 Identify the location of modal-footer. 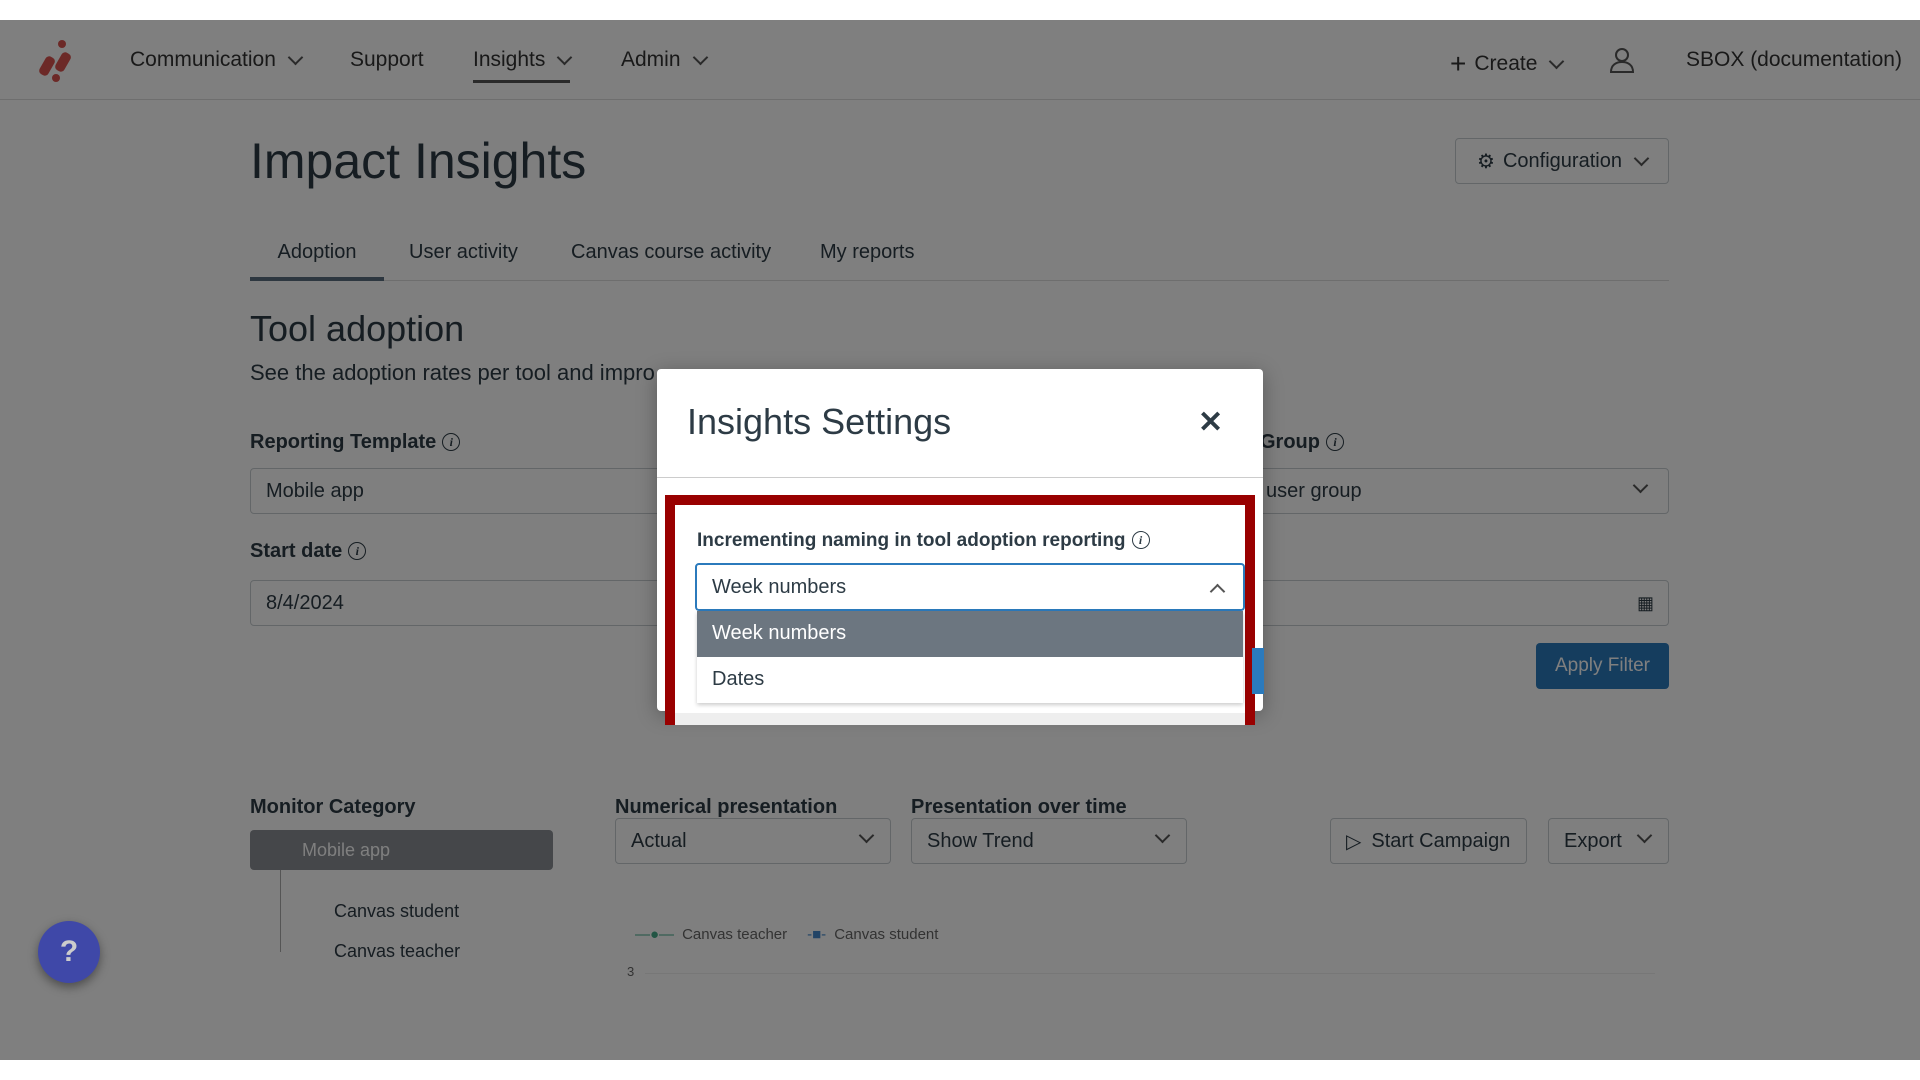
(960, 719).